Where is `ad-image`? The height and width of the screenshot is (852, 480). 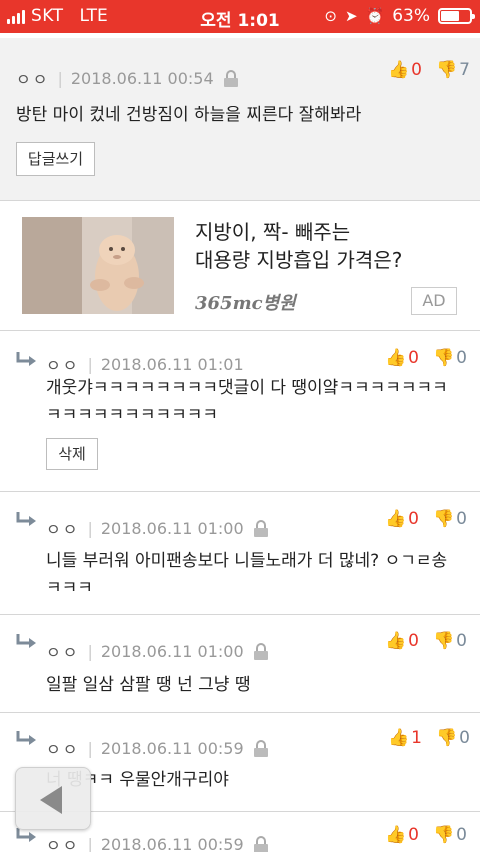 ad-image is located at coordinates (98, 265).